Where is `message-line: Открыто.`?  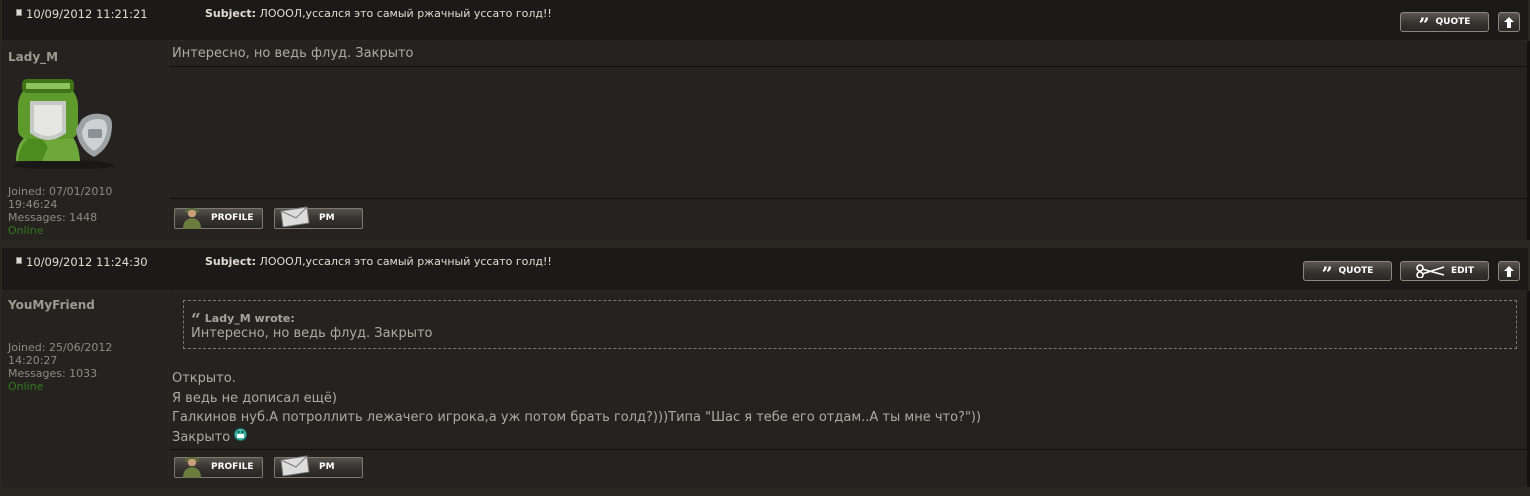
message-line: Открыто. is located at coordinates (204, 378).